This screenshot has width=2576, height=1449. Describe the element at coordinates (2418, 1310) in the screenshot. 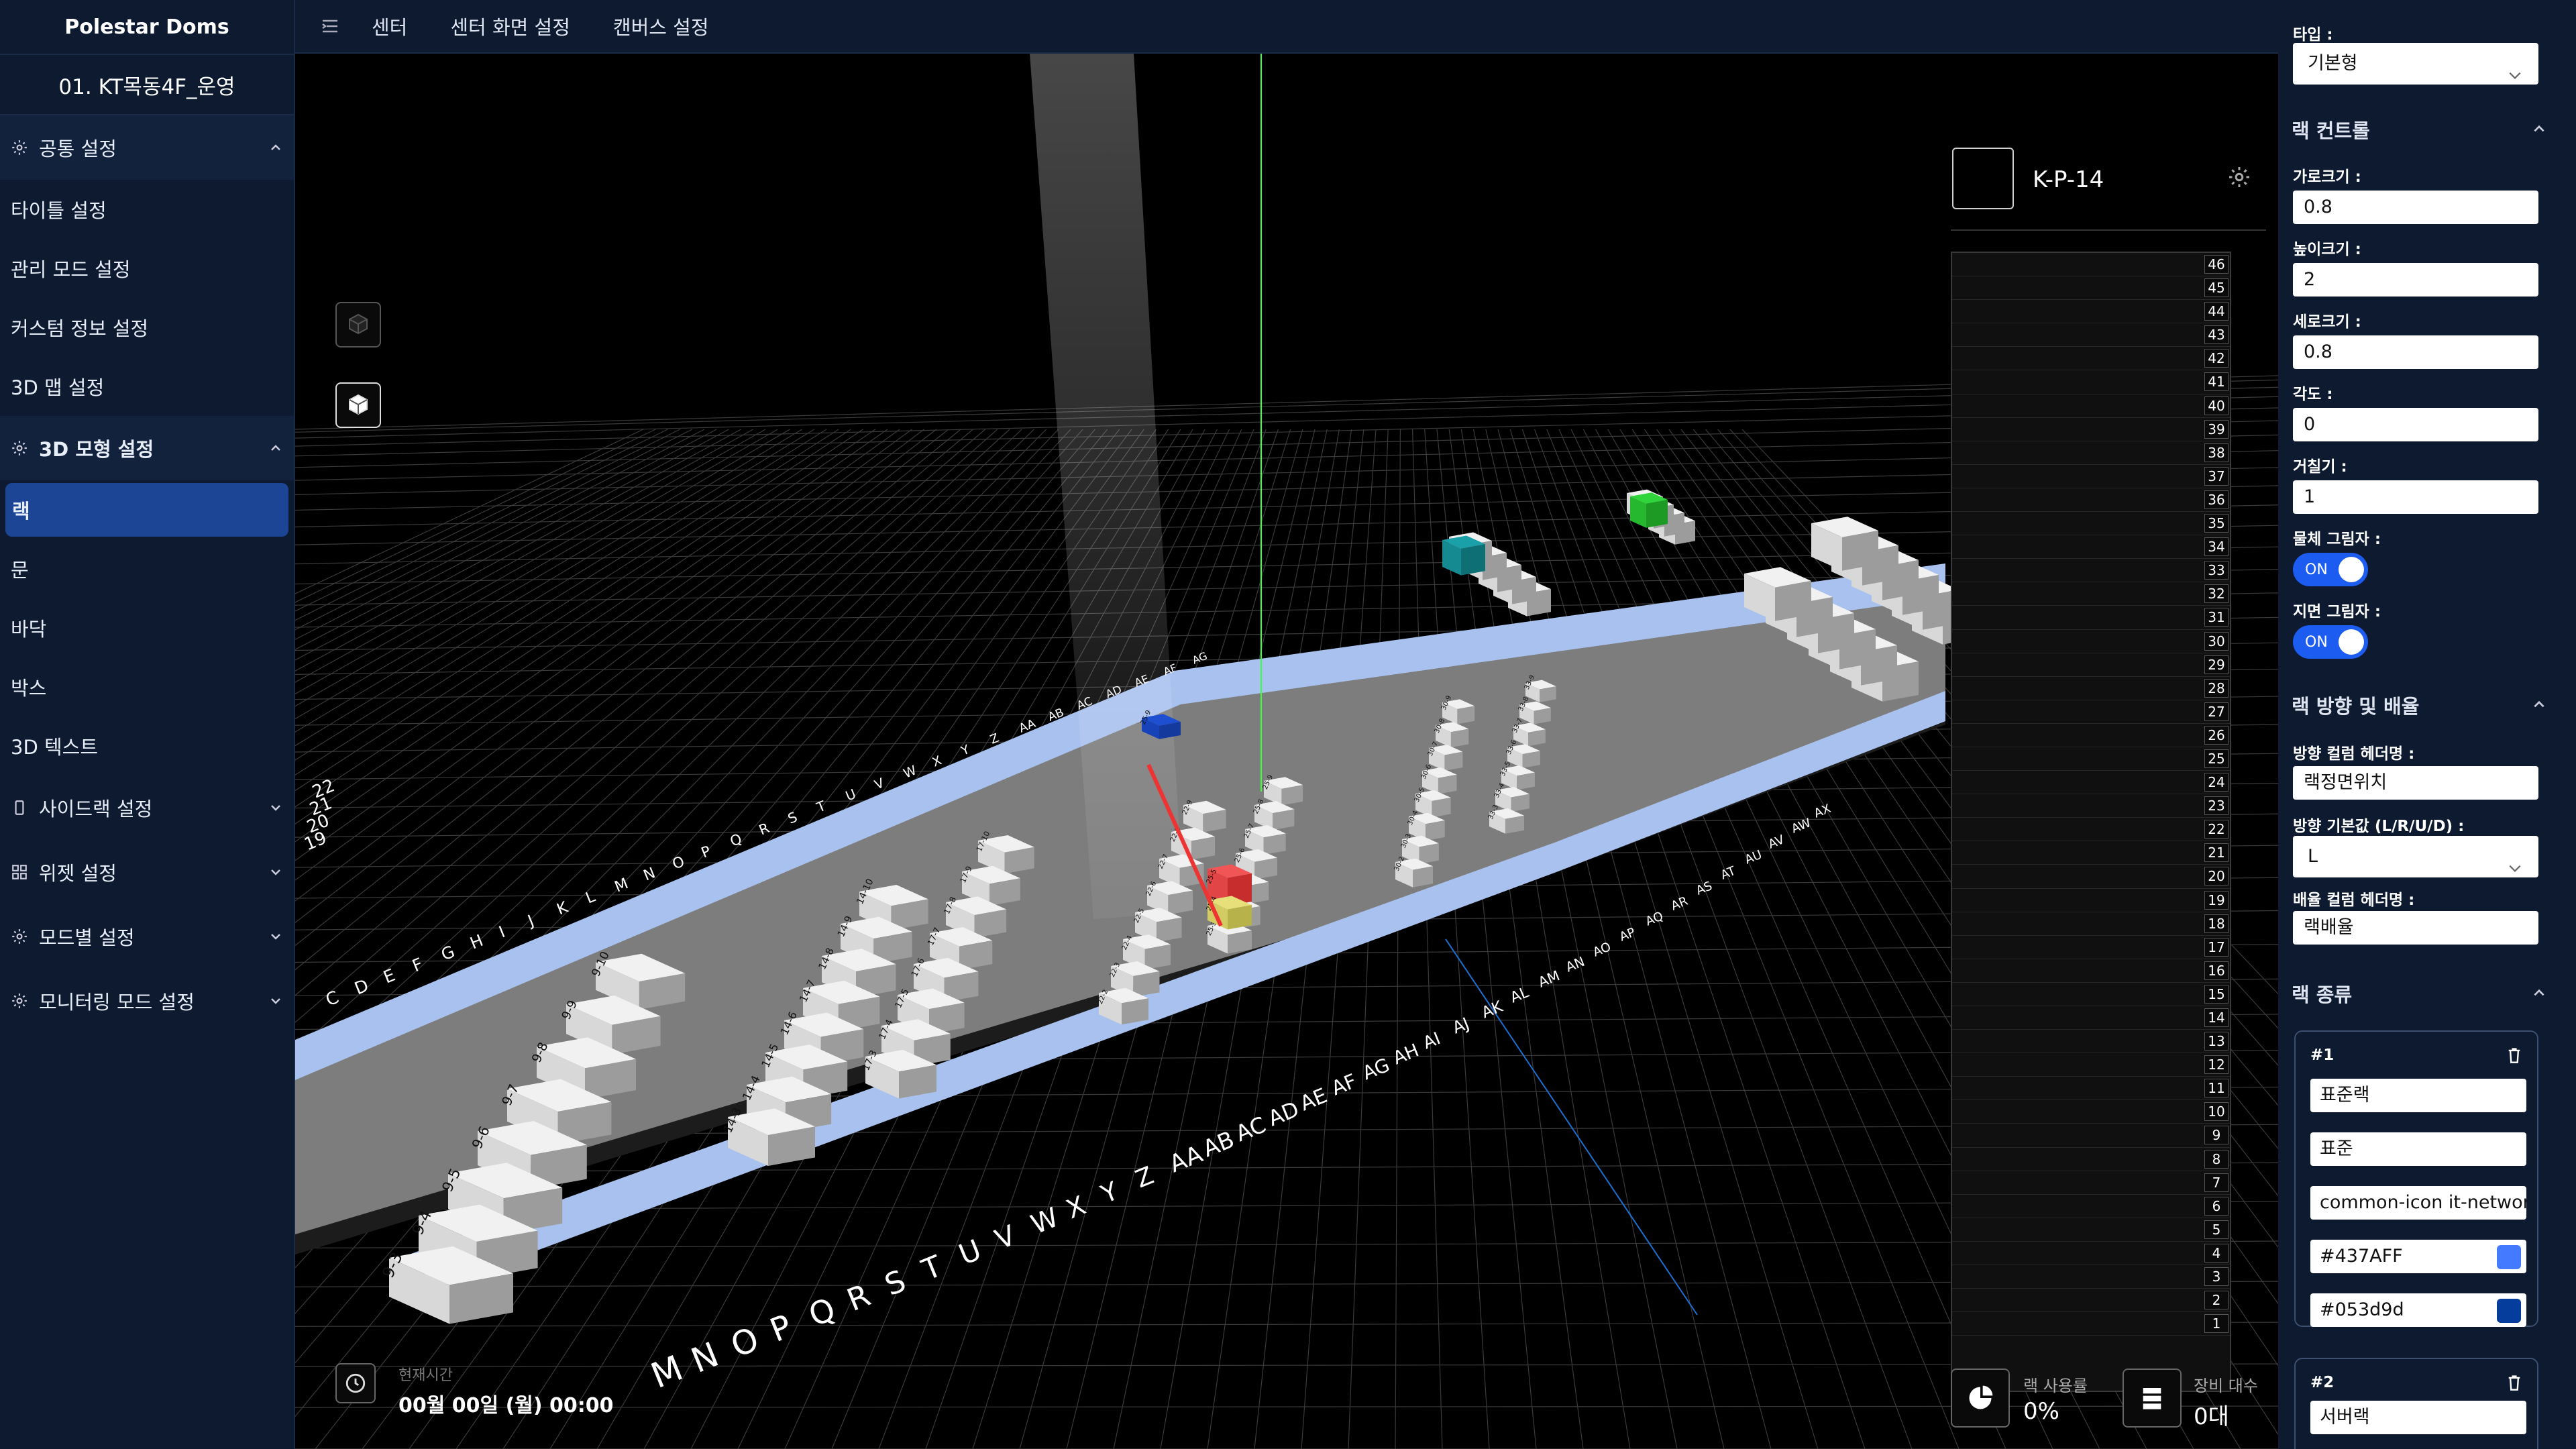

I see `rack-type-color2-input: #053d9d` at that location.